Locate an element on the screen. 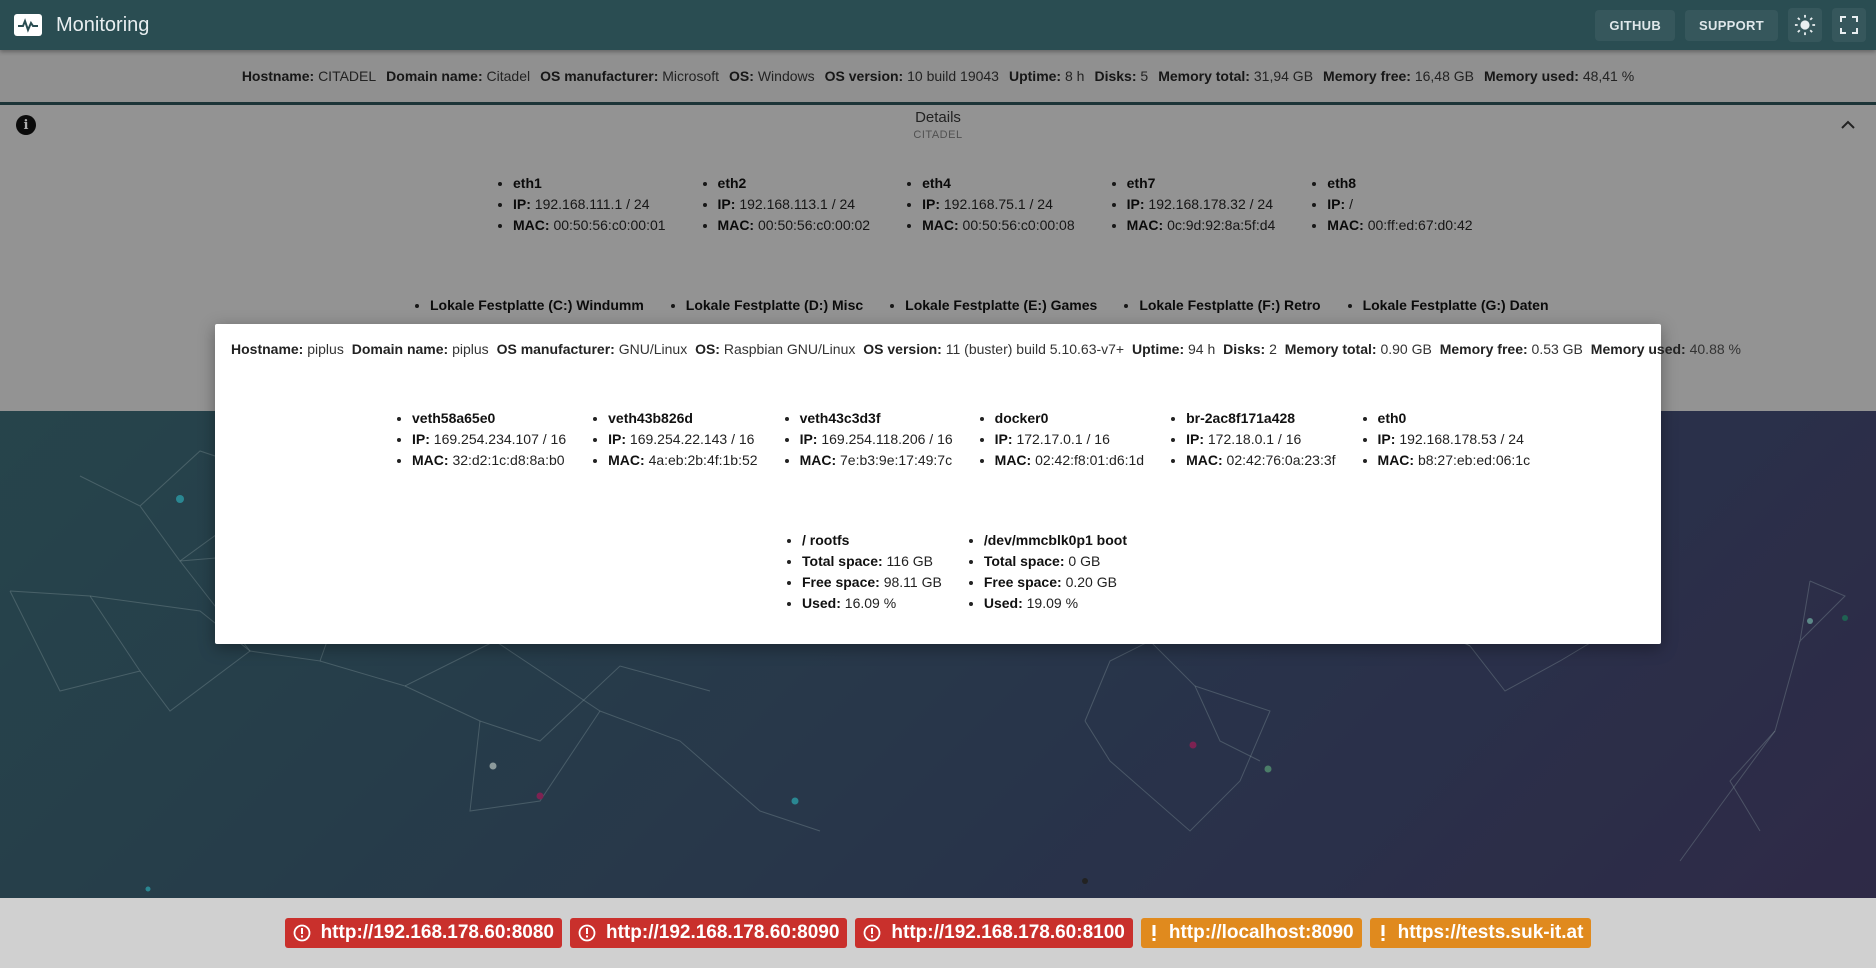 This screenshot has width=1876, height=968. dialog-os-manufacturer: OS manufacturer: GNU/Linux is located at coordinates (592, 349).